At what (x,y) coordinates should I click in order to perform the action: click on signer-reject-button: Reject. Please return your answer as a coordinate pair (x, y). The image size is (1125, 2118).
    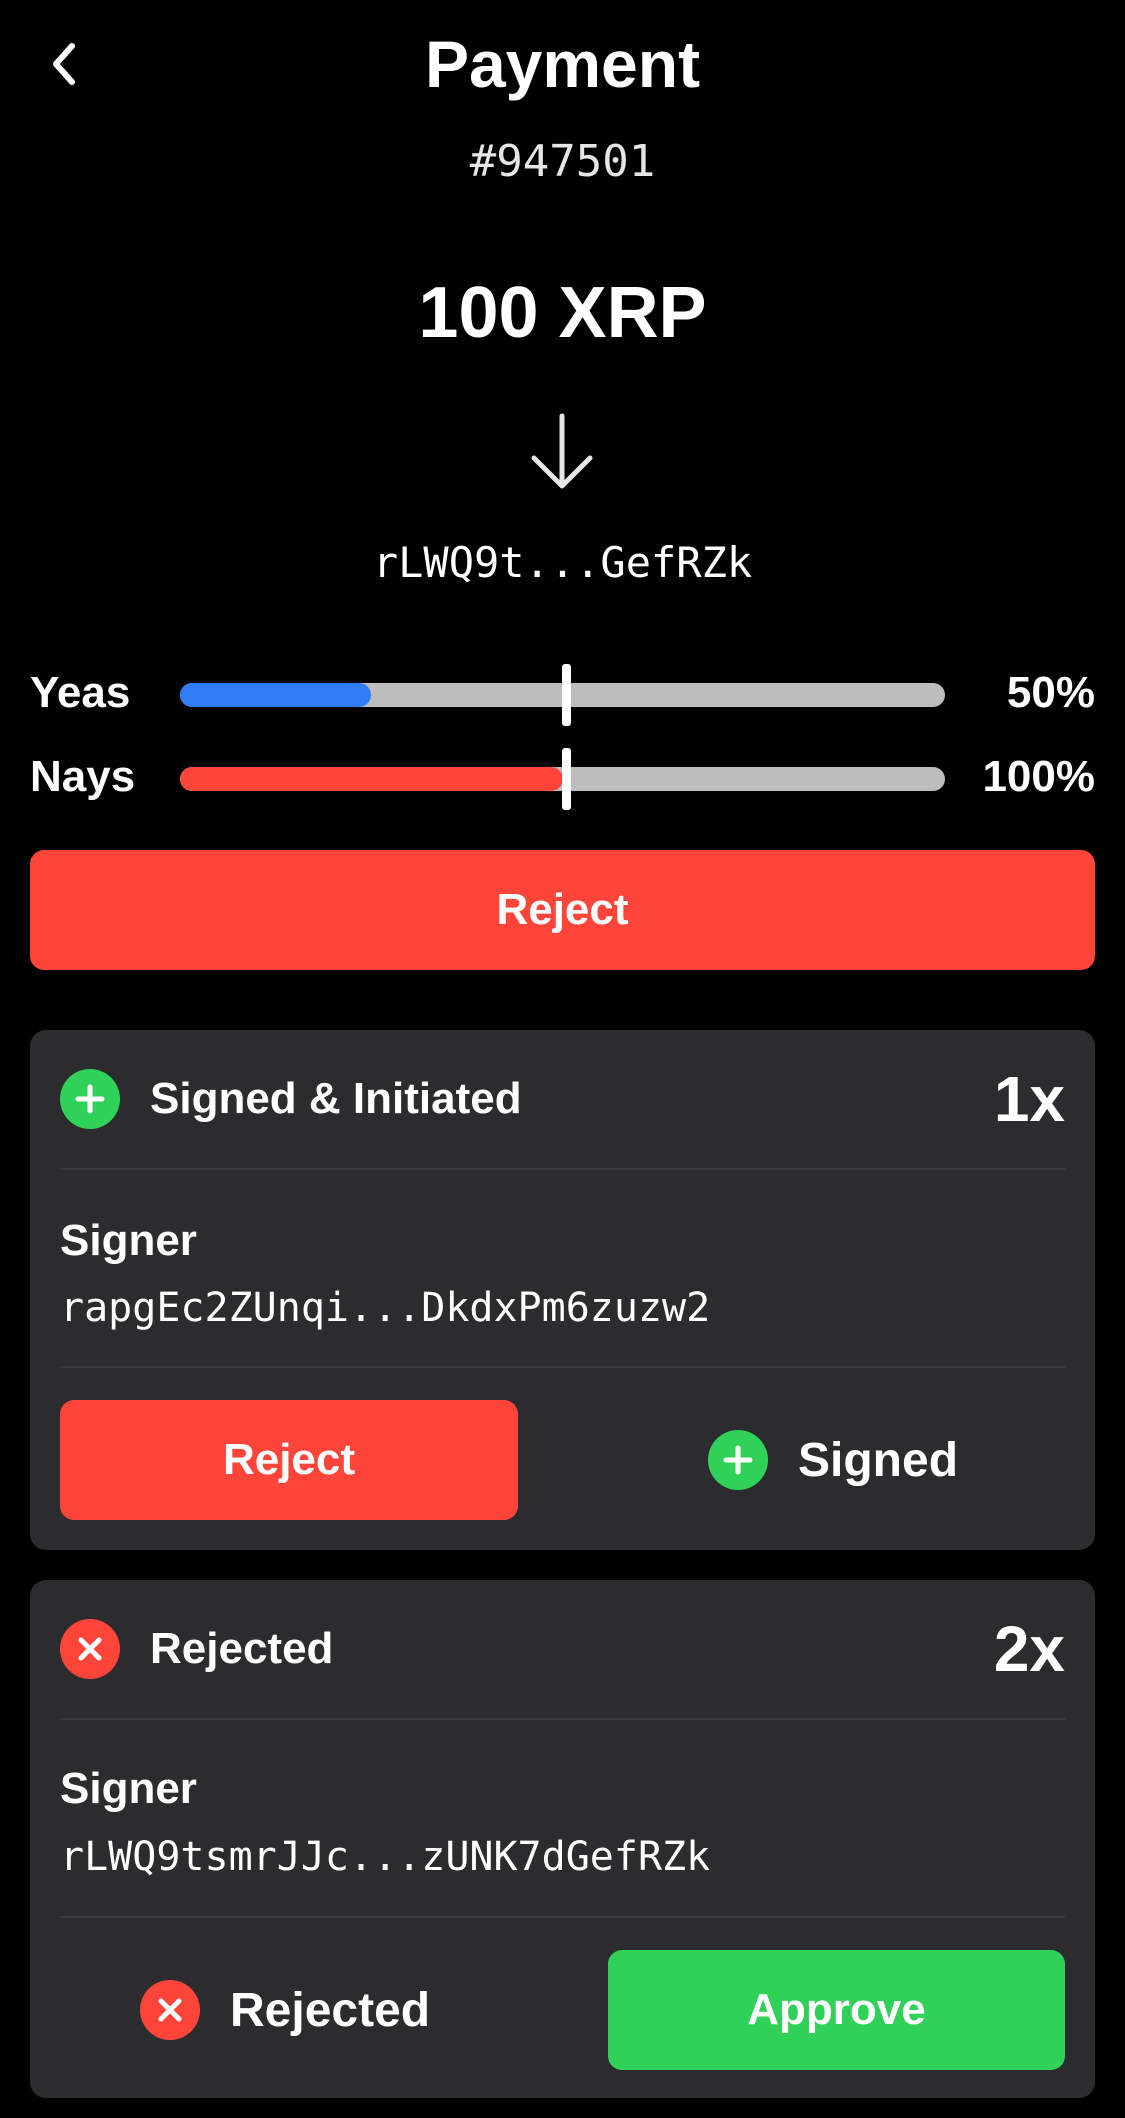
    Looking at the image, I should click on (289, 1460).